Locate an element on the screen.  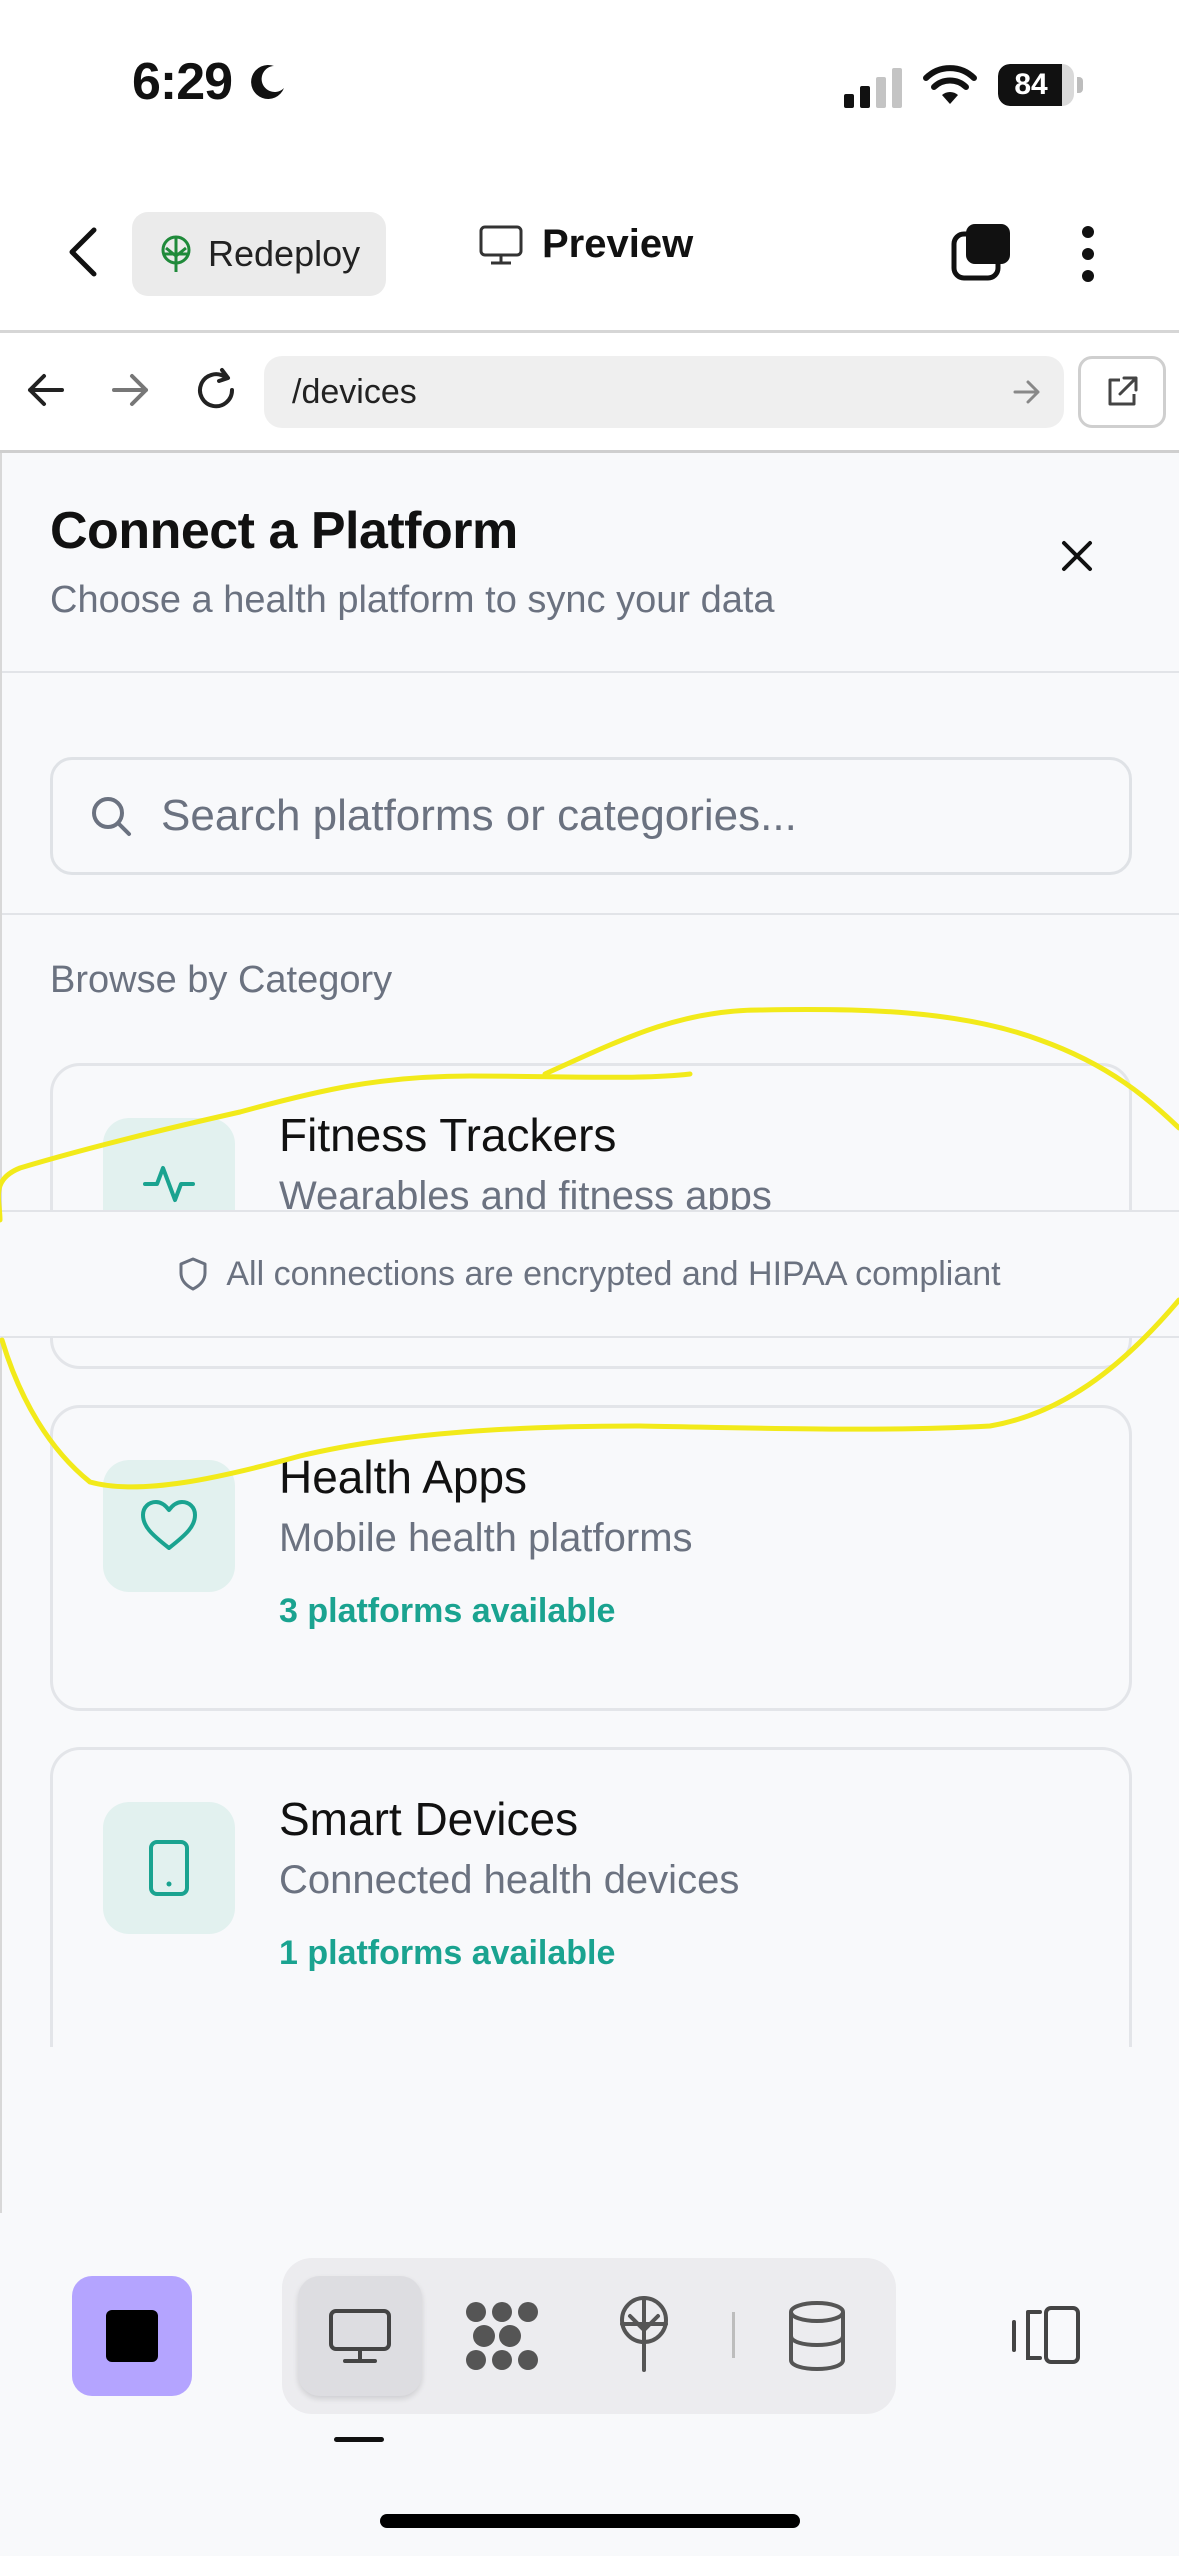
search-divider is located at coordinates (590, 914).